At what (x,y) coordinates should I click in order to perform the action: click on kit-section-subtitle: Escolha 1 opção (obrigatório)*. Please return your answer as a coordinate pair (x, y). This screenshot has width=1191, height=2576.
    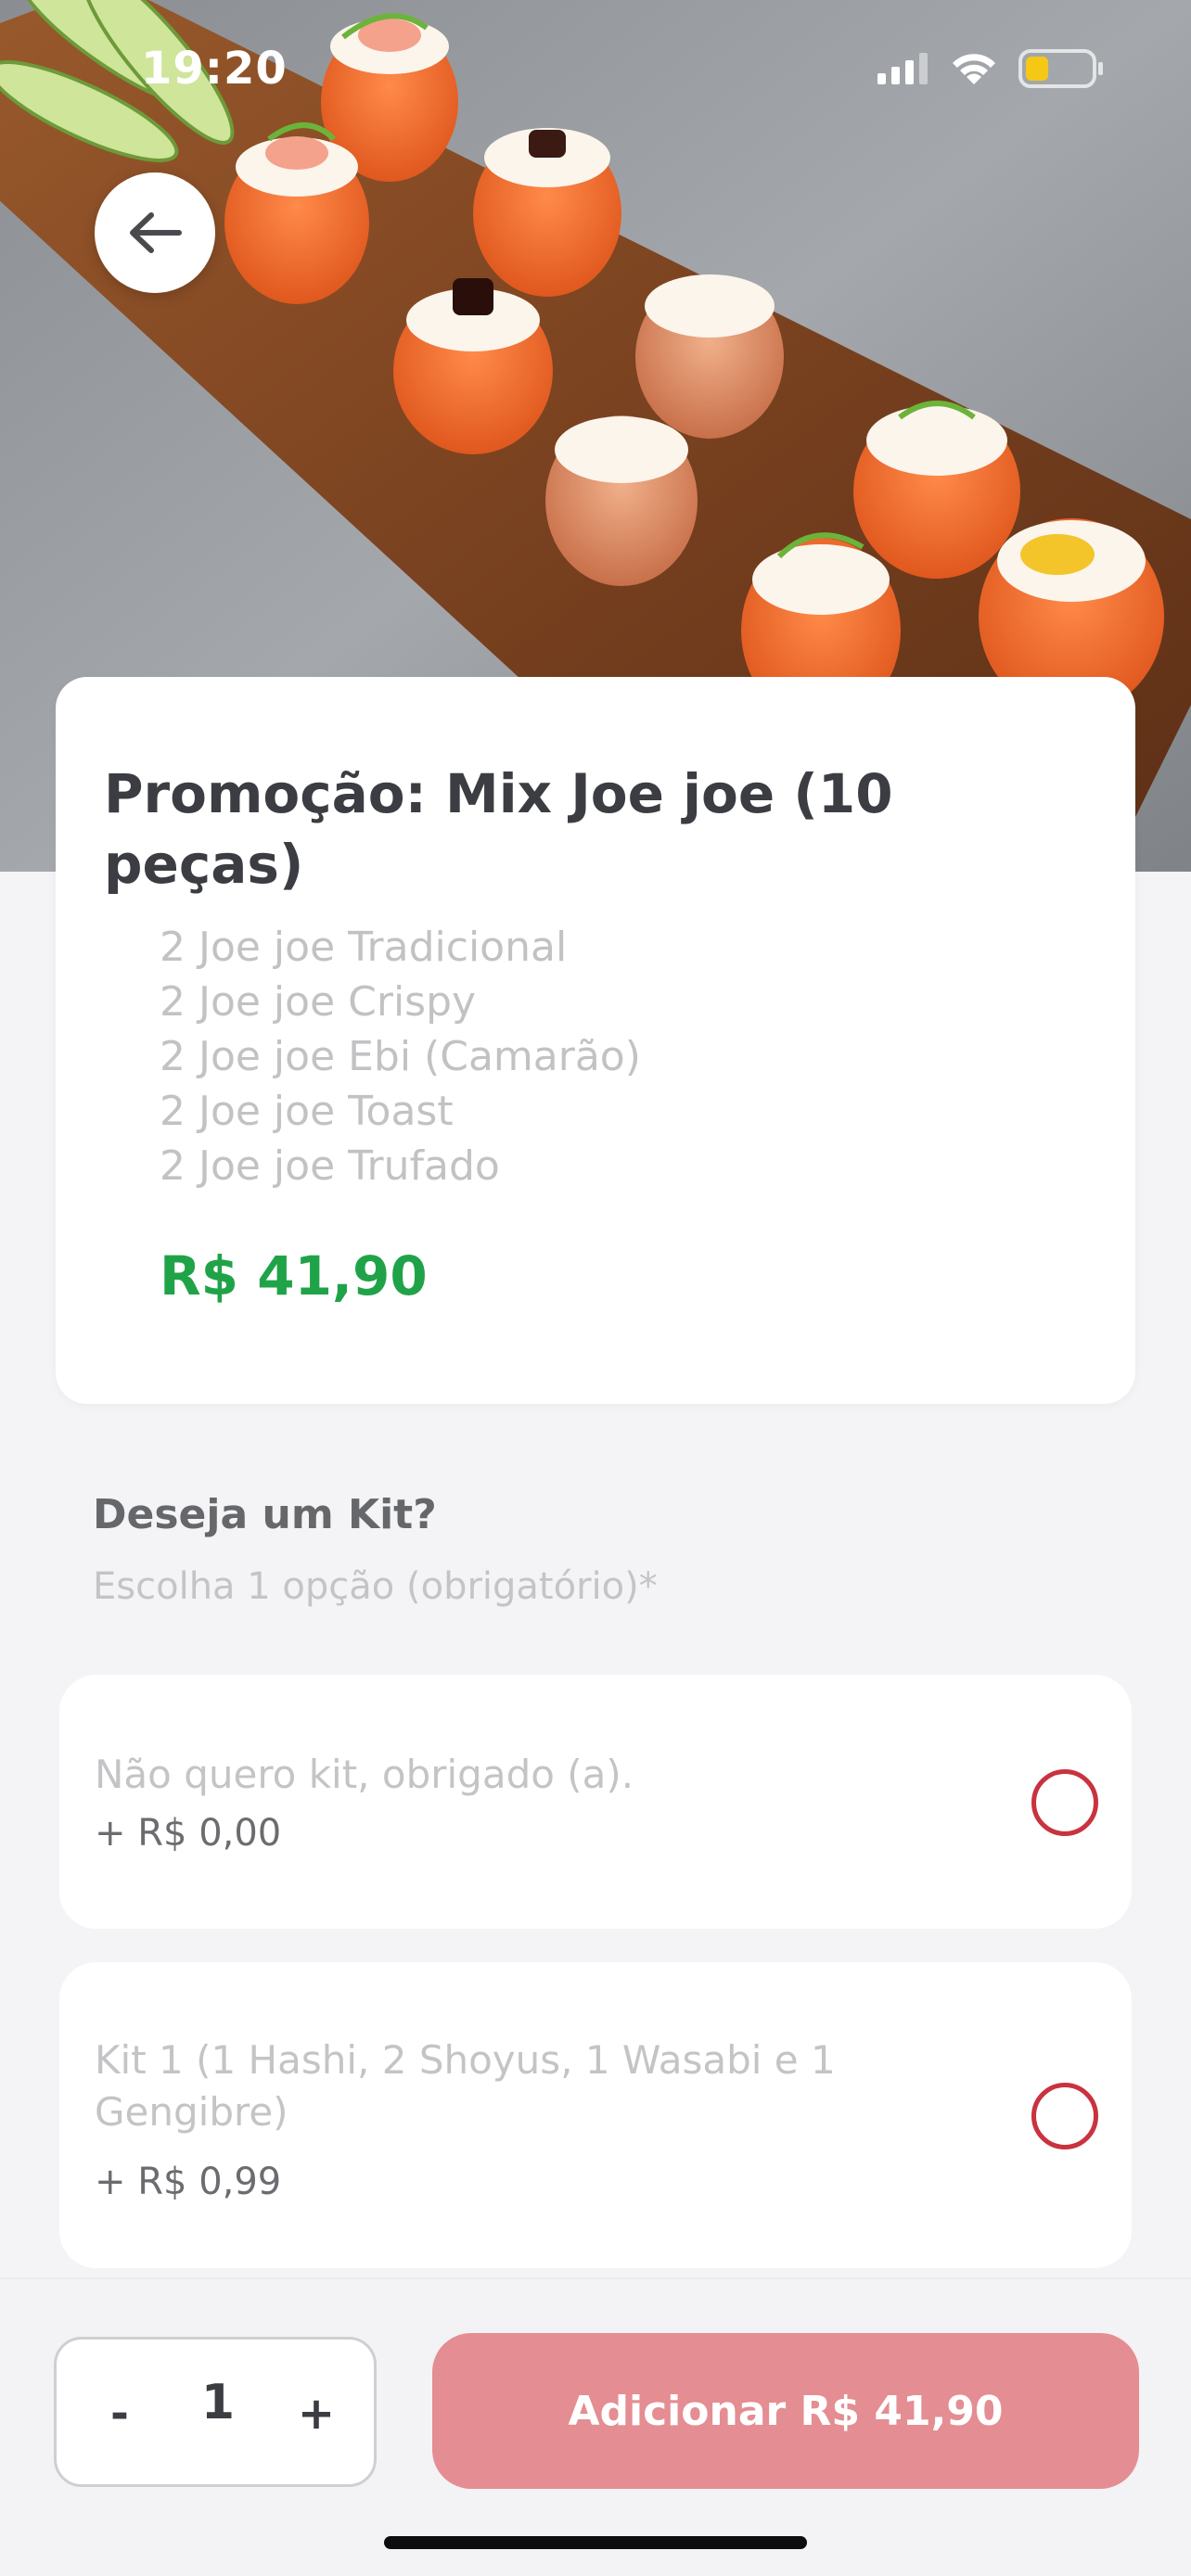
    Looking at the image, I should click on (375, 1586).